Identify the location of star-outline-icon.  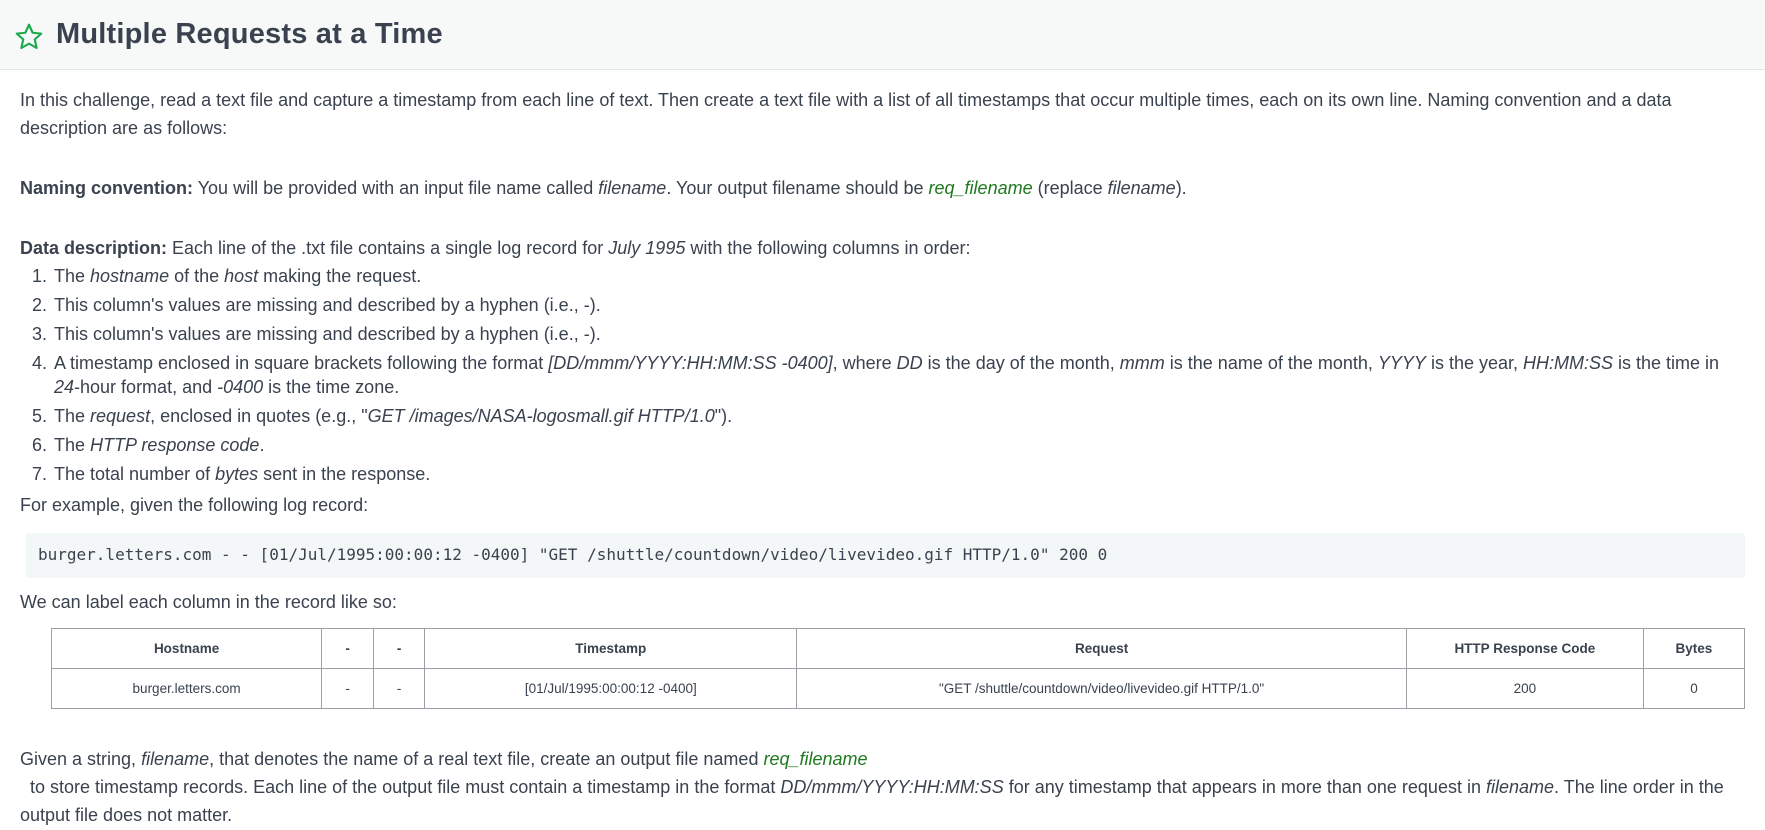
(29, 37).